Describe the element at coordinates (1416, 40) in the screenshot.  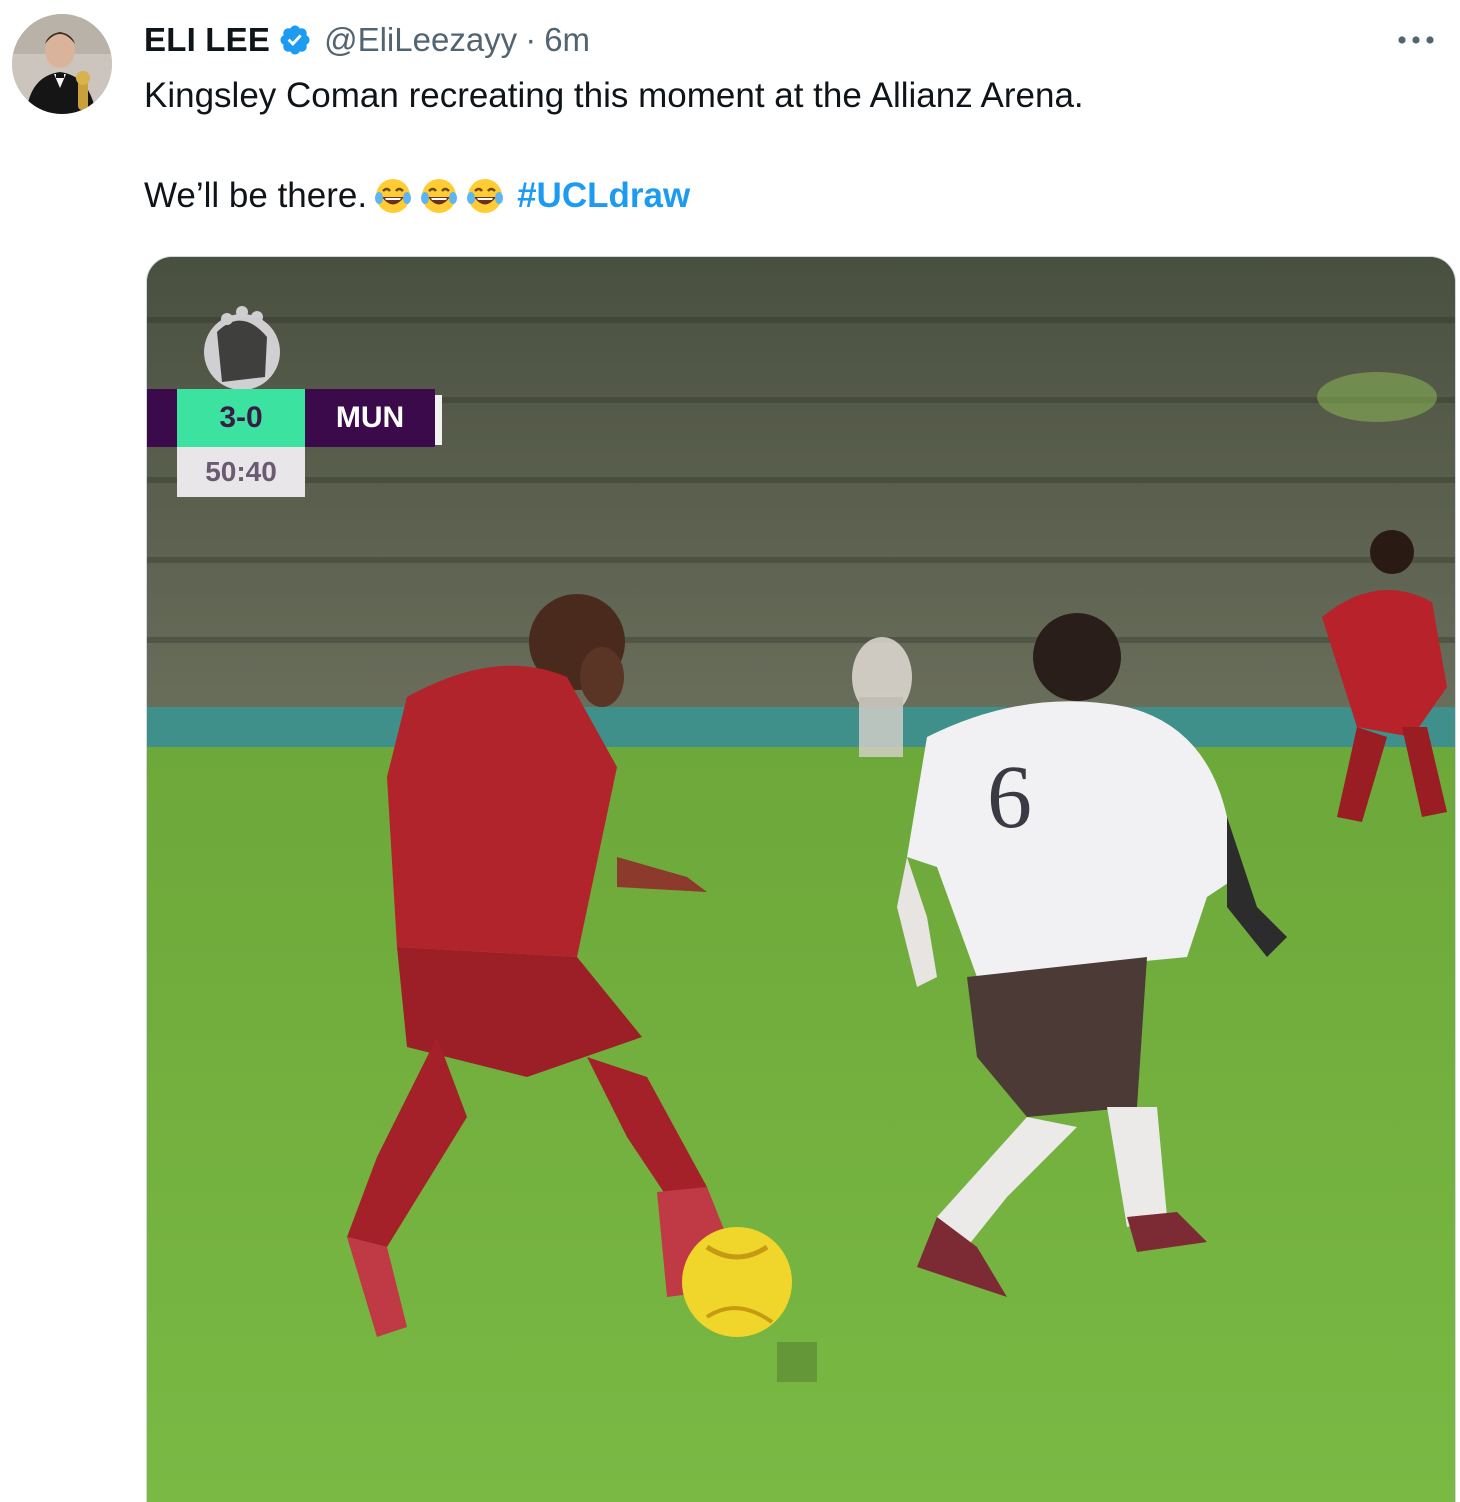
I see `more-options-icon` at that location.